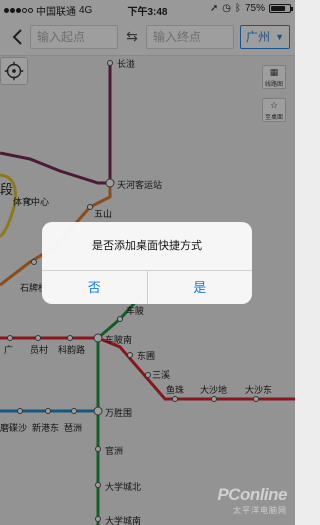  I want to click on dialog-message: 是否添加桌面快捷方式, so click(147, 246).